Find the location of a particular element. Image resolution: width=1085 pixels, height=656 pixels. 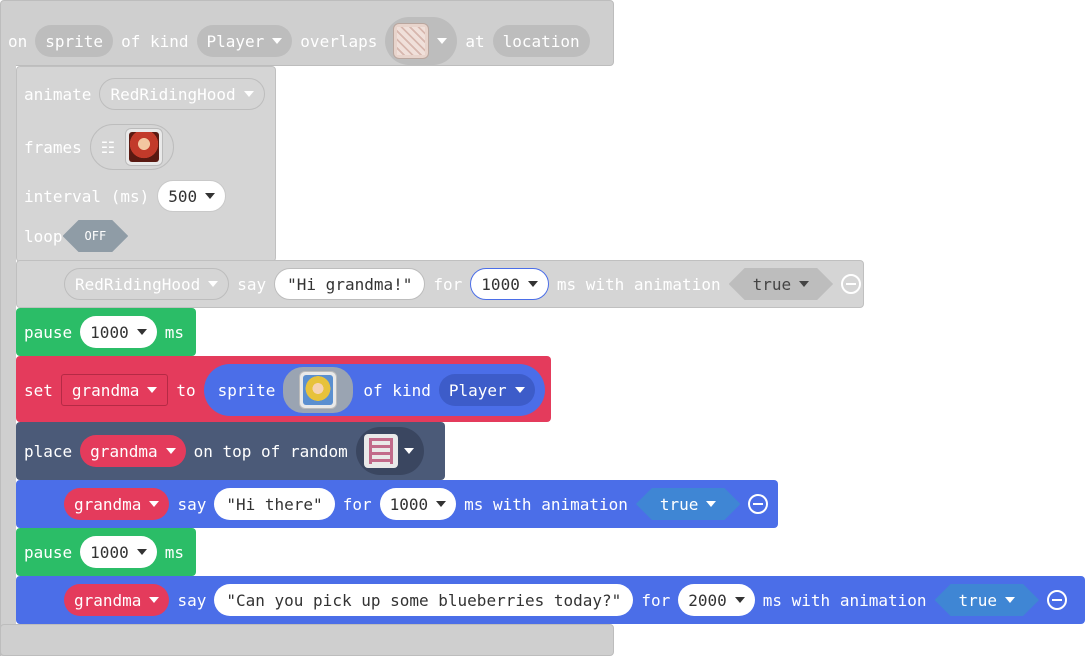

interval-label: interval (ms) is located at coordinates (87, 196).